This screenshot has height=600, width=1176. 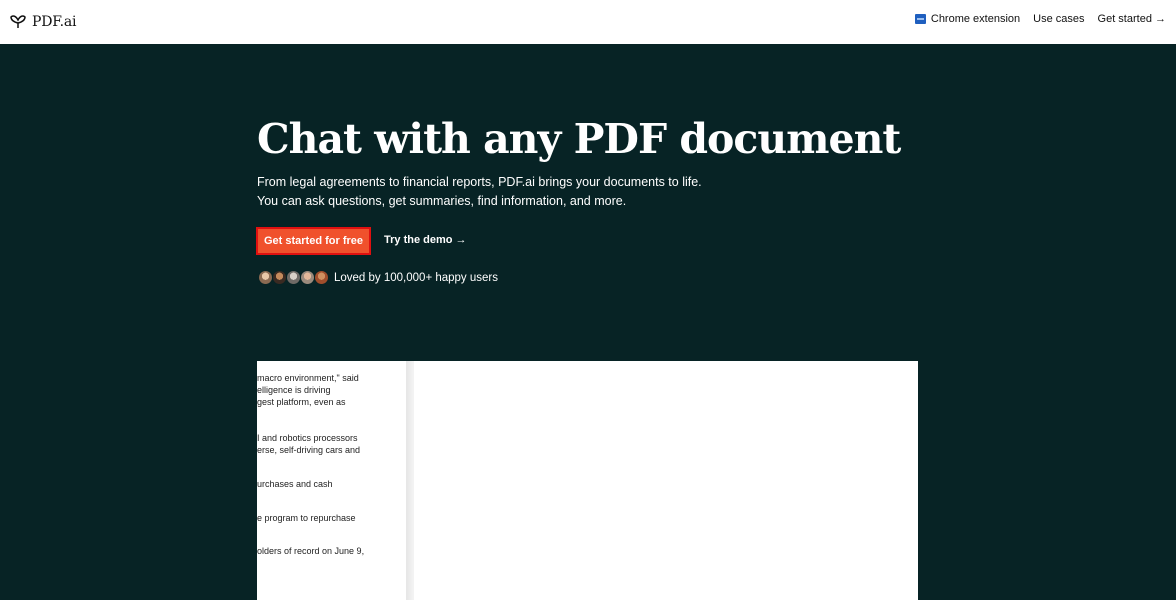 I want to click on chrome-extension-icon, so click(x=920, y=19).